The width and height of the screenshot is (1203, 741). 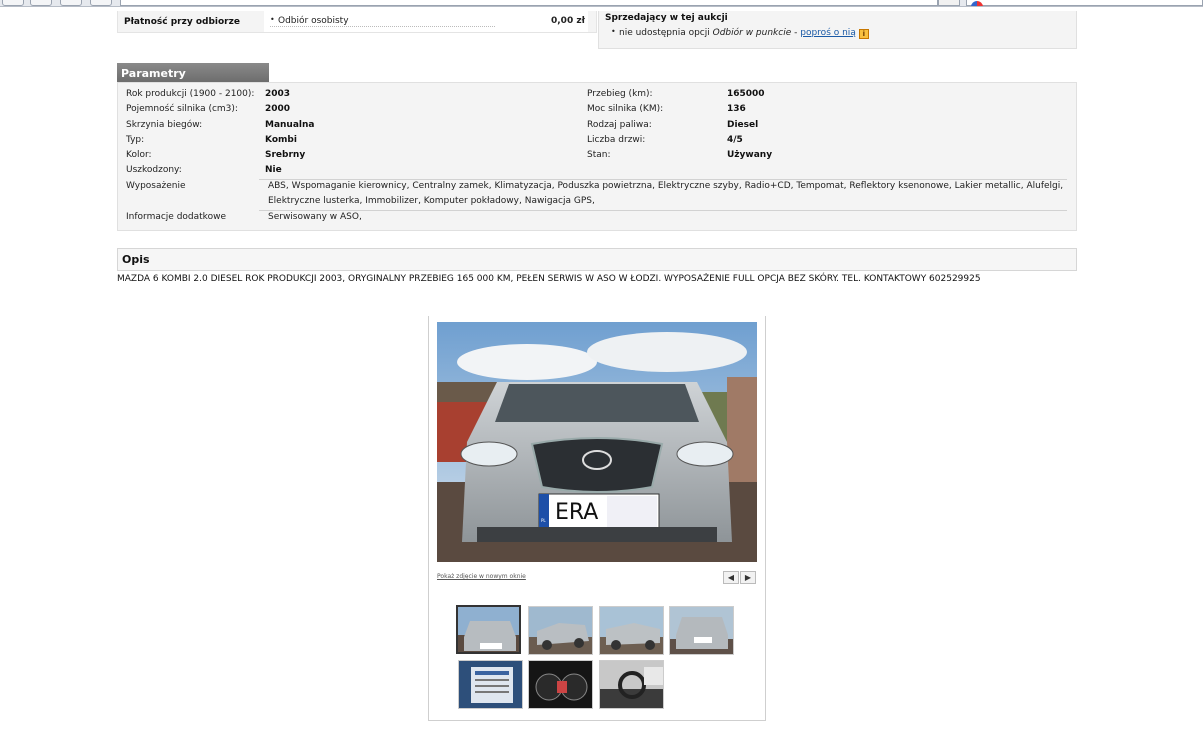 I want to click on seller-title: Sprzedający w tej aukcji, so click(x=666, y=18).